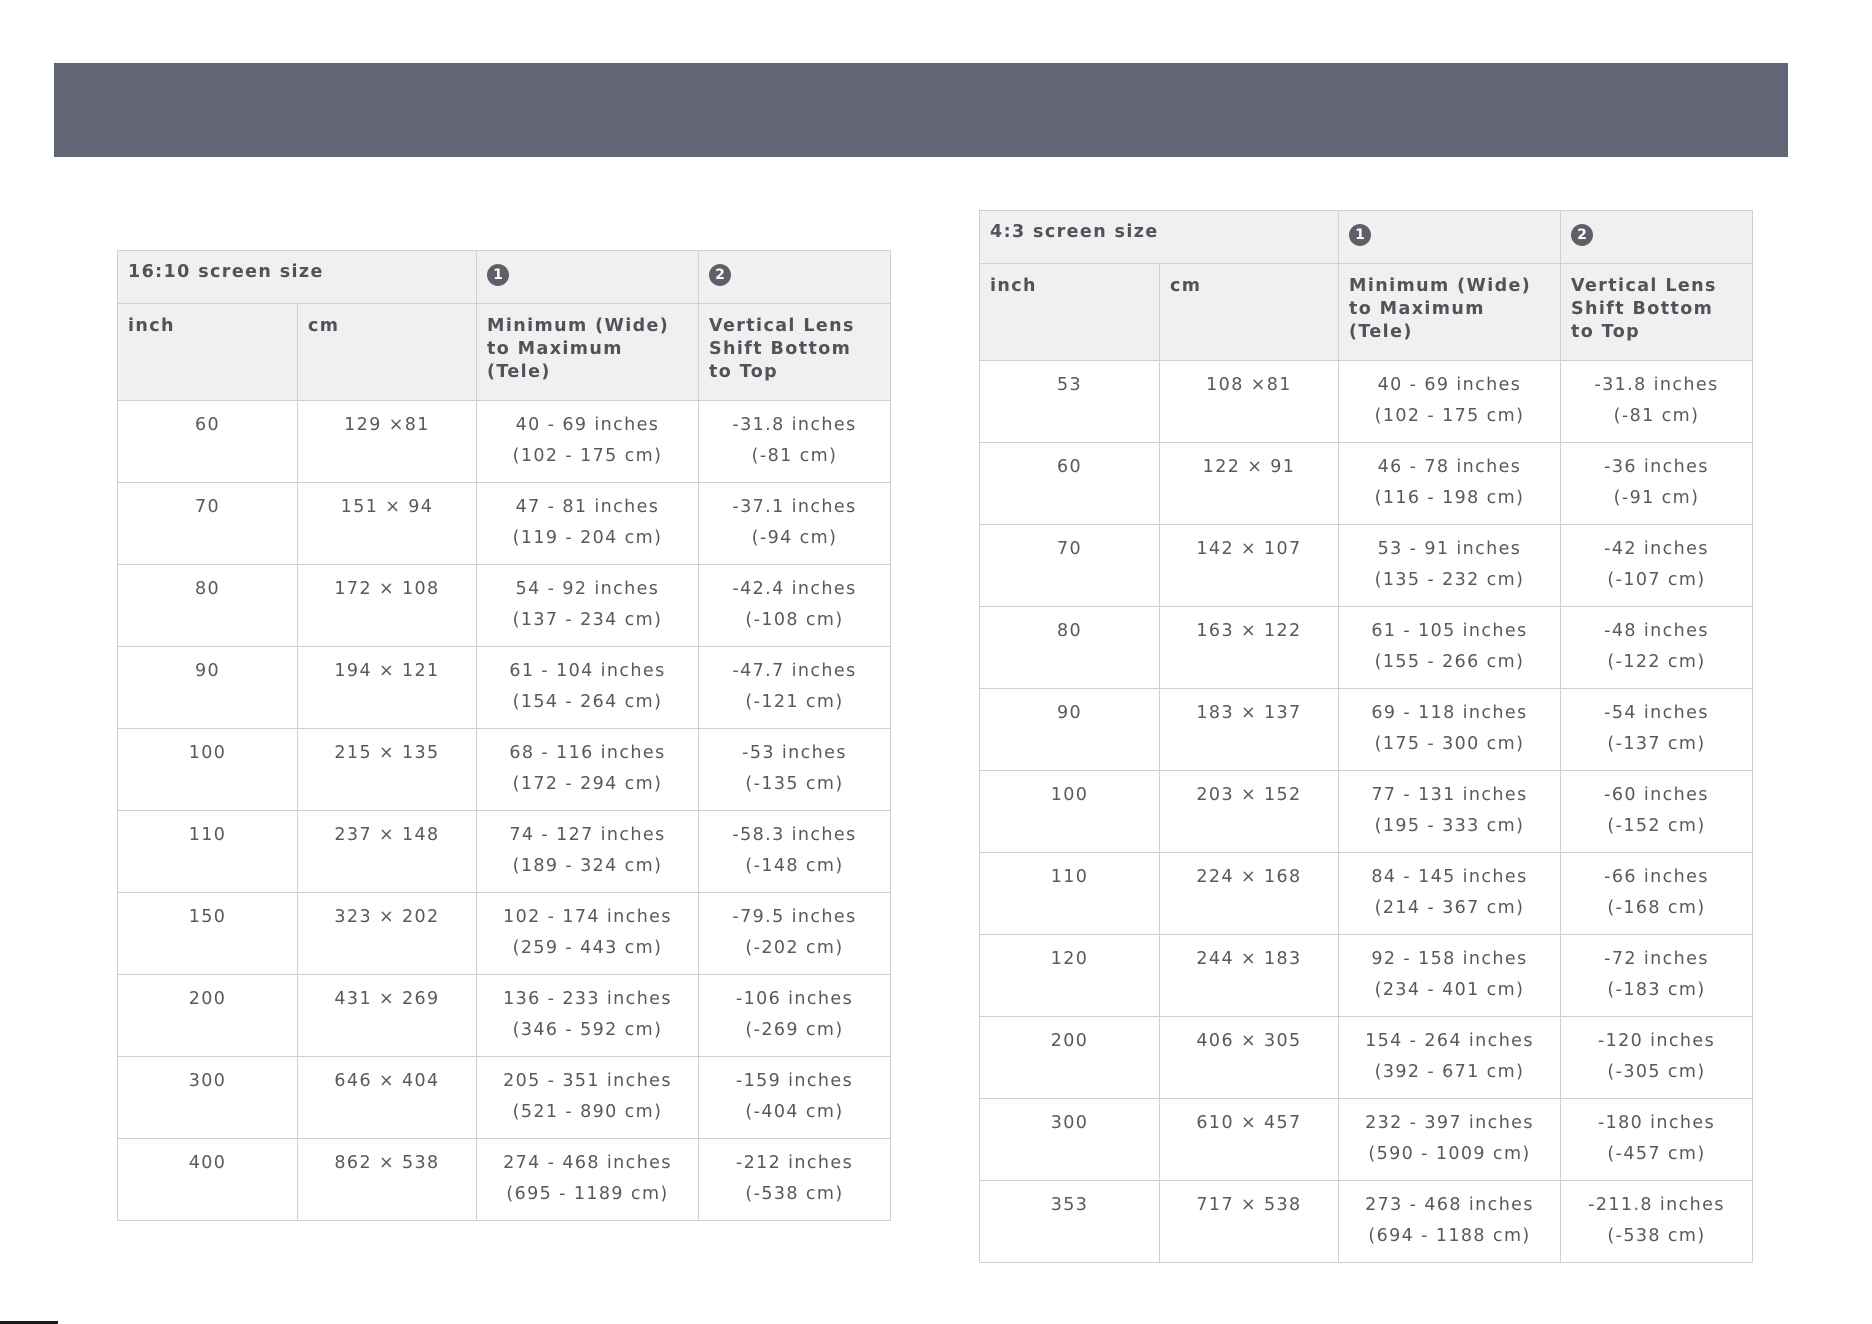 The image size is (1872, 1324). Describe the element at coordinates (1449, 631) in the screenshot. I see `range-inches: 61 - 105 inches` at that location.